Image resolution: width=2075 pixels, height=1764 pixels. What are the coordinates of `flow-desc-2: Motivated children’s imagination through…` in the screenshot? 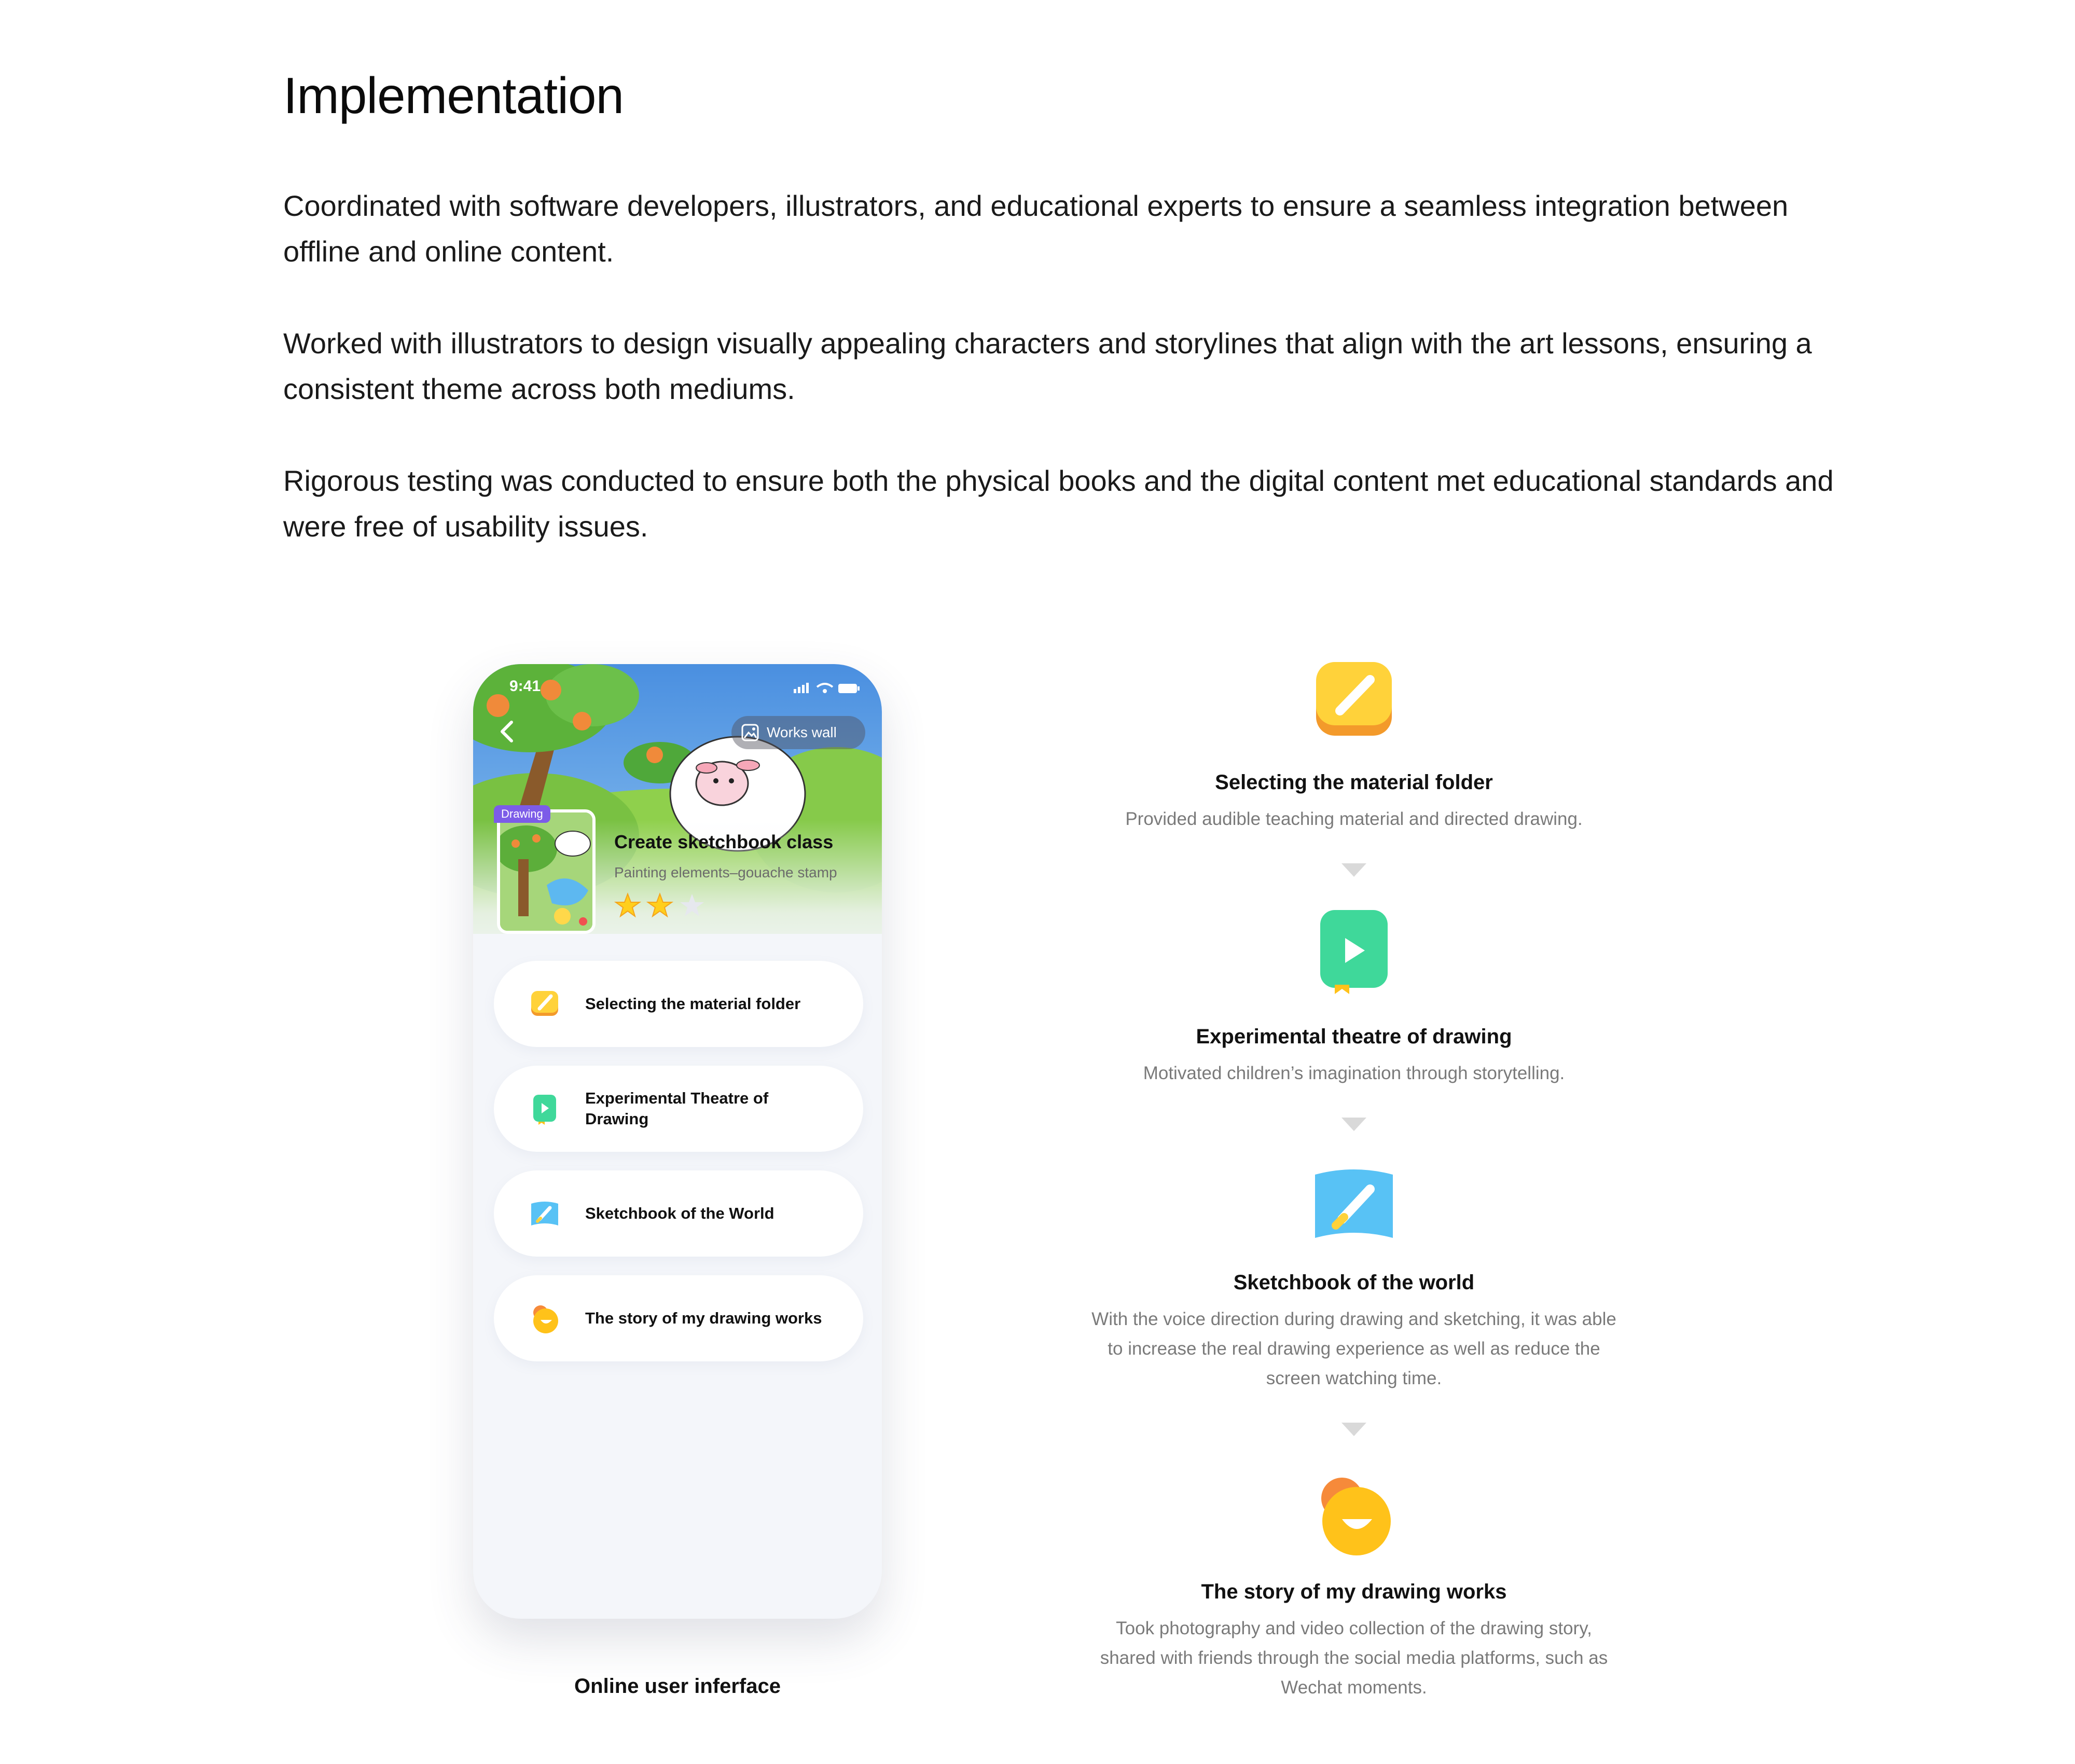 It's located at (1354, 1073).